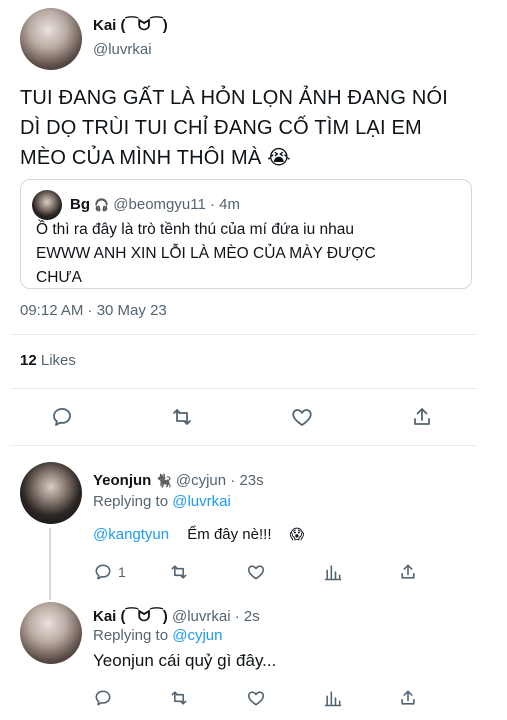 The height and width of the screenshot is (720, 507). I want to click on reply-text: @kangtyun Ểm đây nè!!! 😱, so click(198, 534).